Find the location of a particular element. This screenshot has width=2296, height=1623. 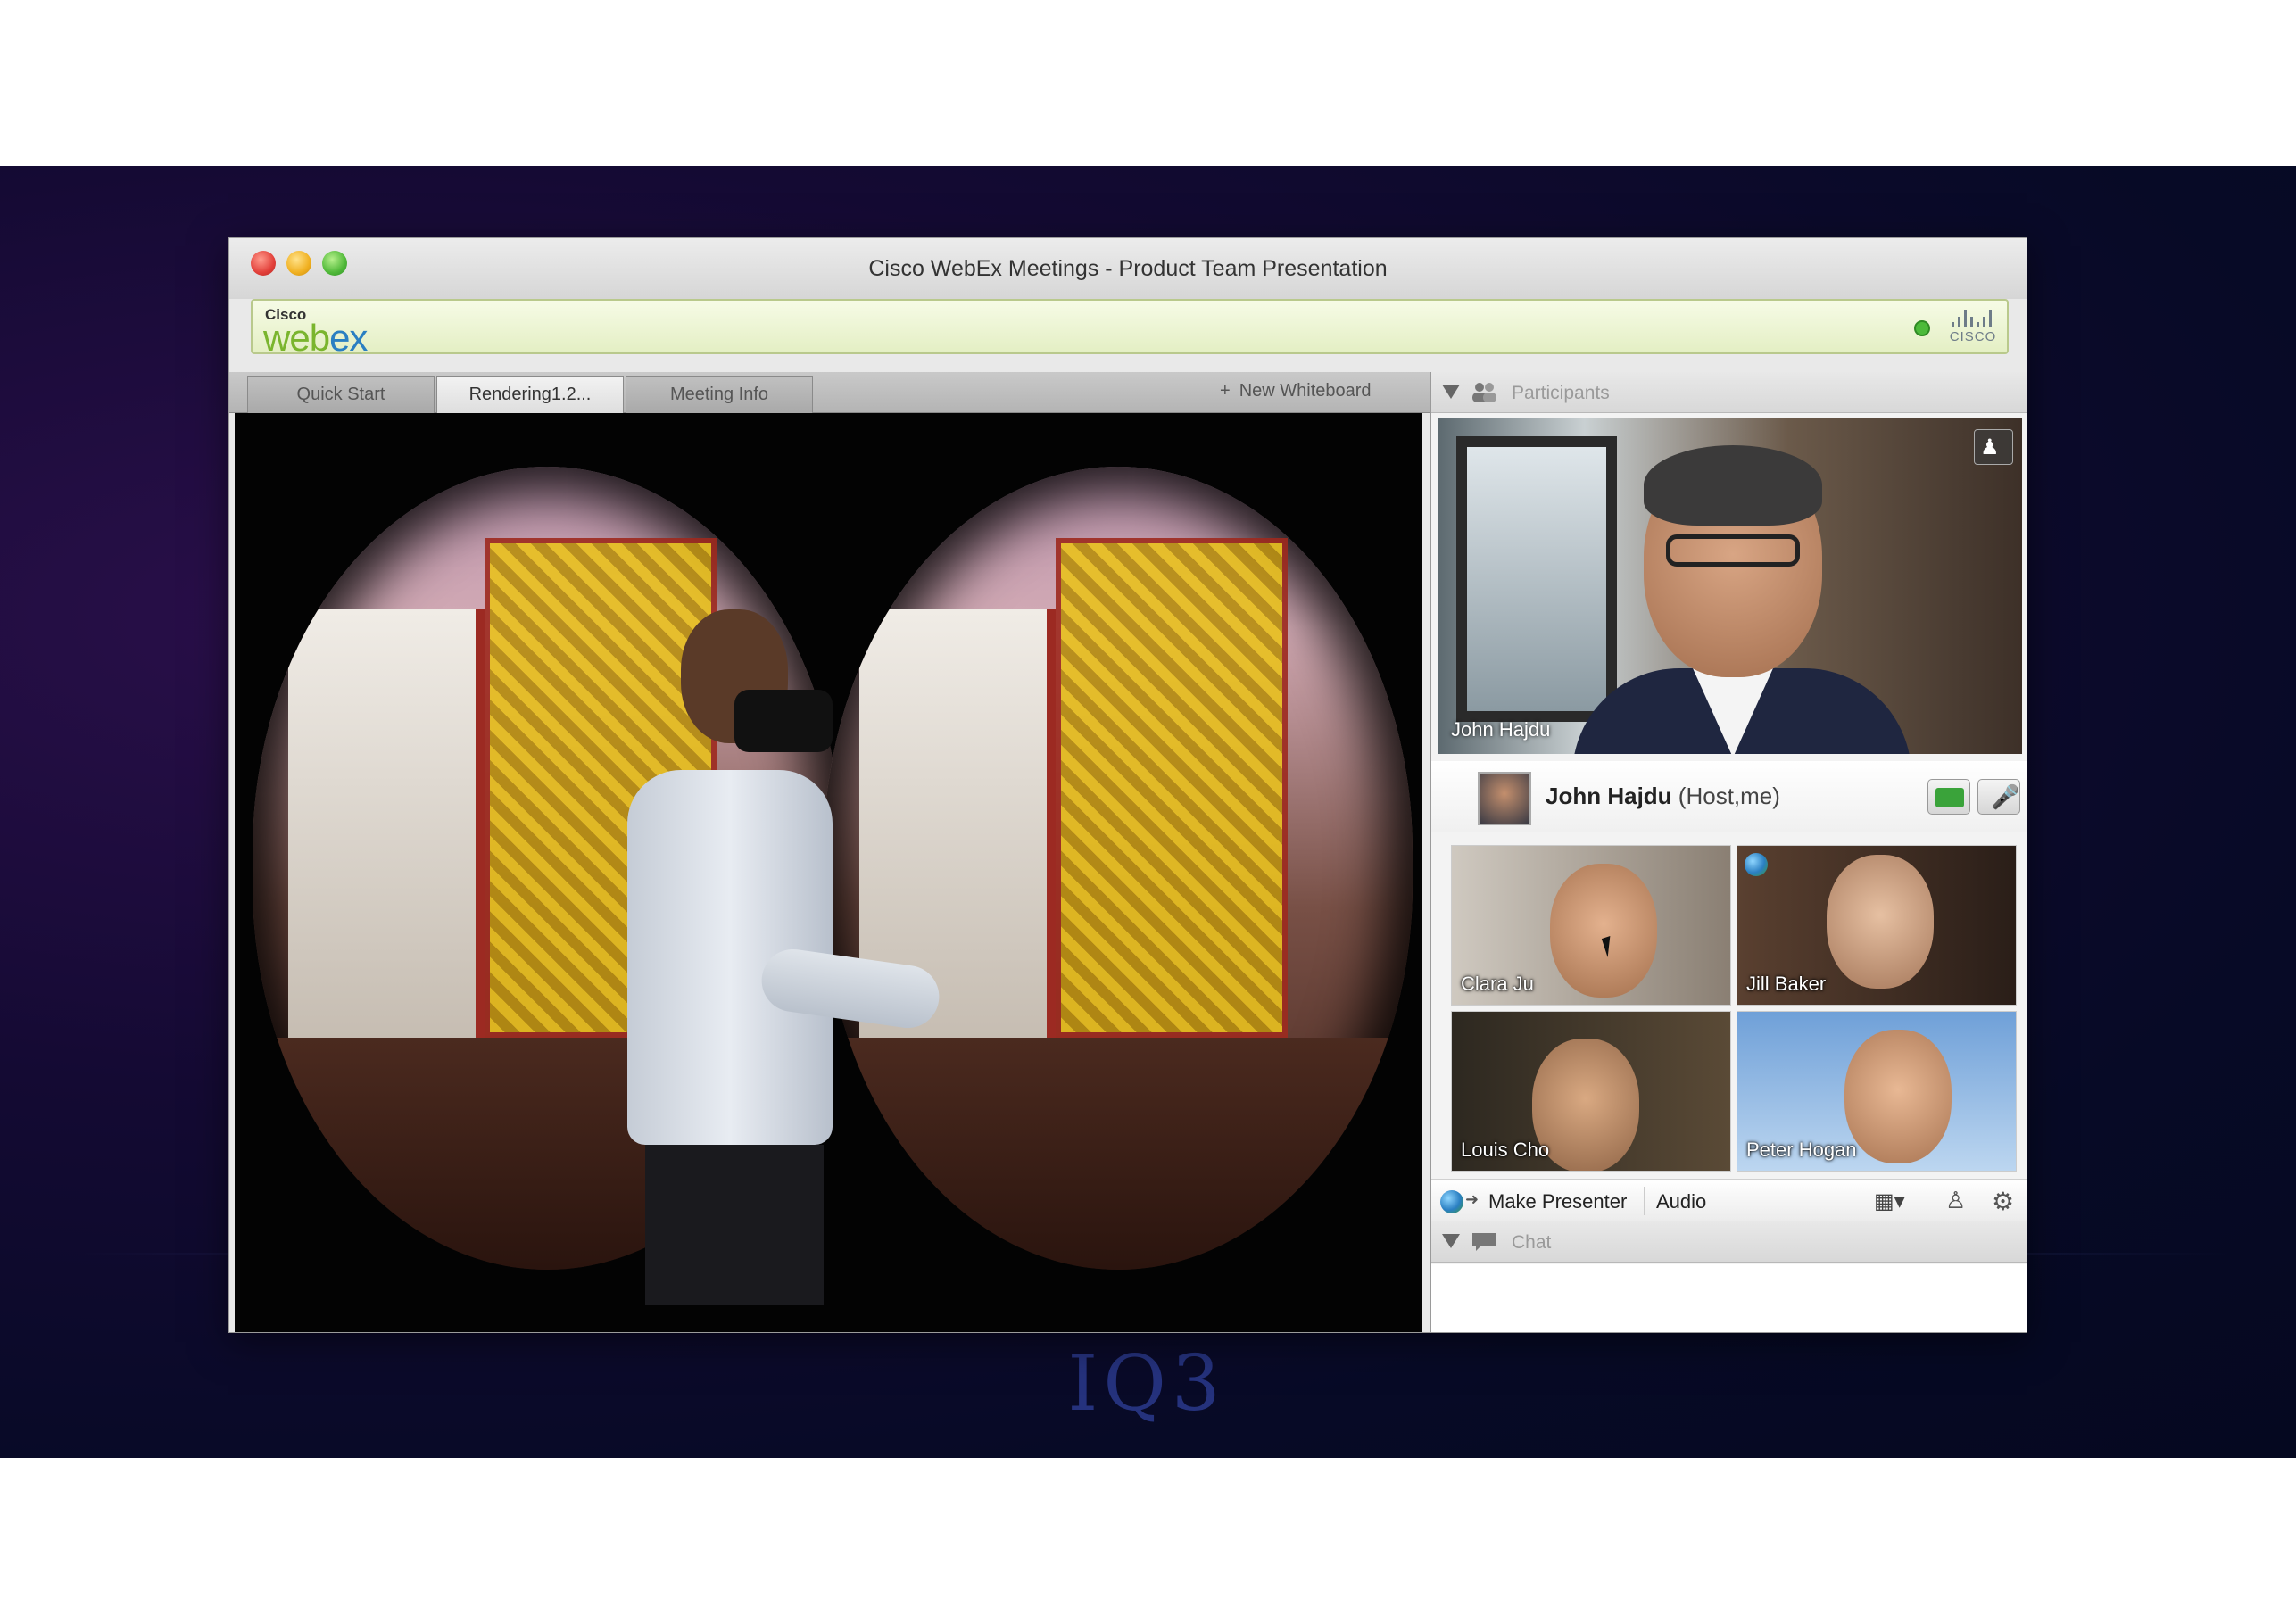

cisco-logo: CISCO is located at coordinates (1973, 327).